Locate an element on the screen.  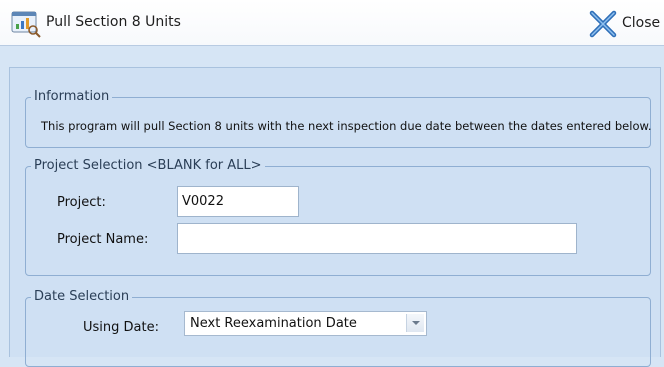
close-button: Close is located at coordinates (624, 24).